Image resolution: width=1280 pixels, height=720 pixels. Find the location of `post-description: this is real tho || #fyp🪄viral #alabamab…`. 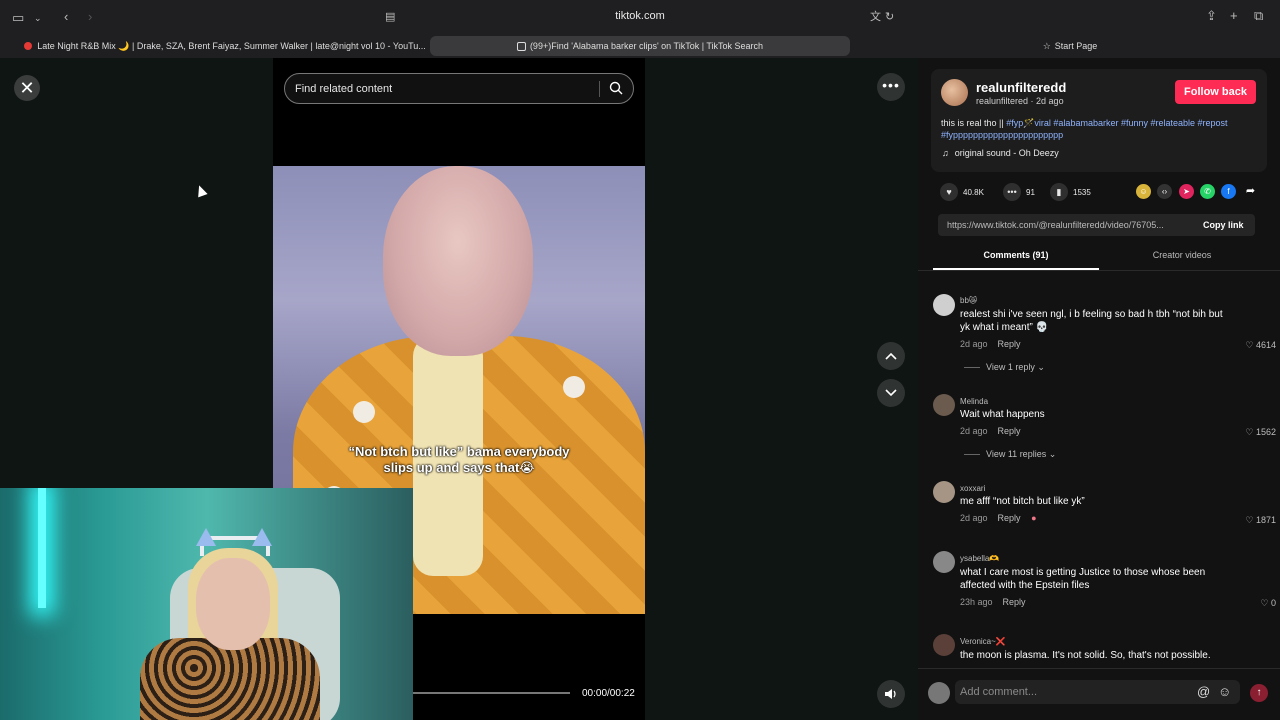

post-description: this is real tho || #fyp🪄viral #alabamab… is located at coordinates (1086, 129).